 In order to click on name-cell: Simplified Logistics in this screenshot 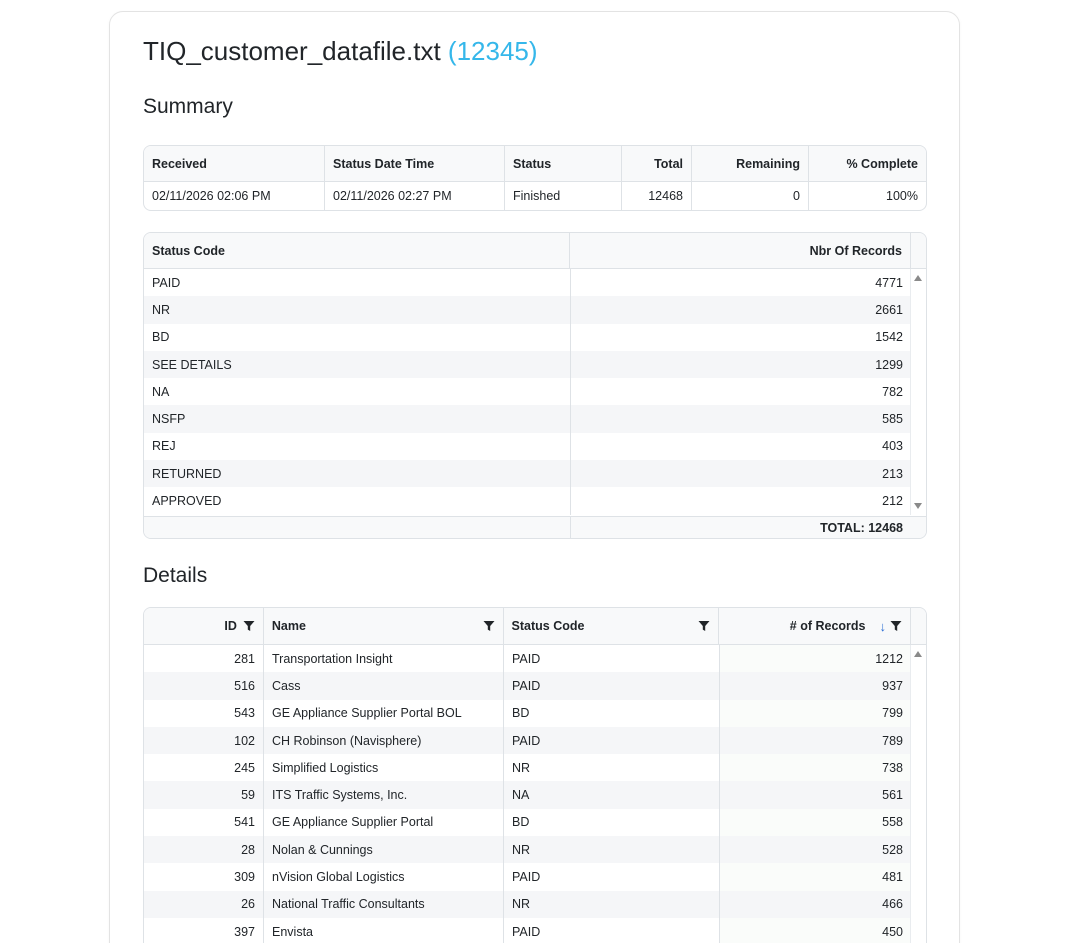, I will do `click(384, 768)`.